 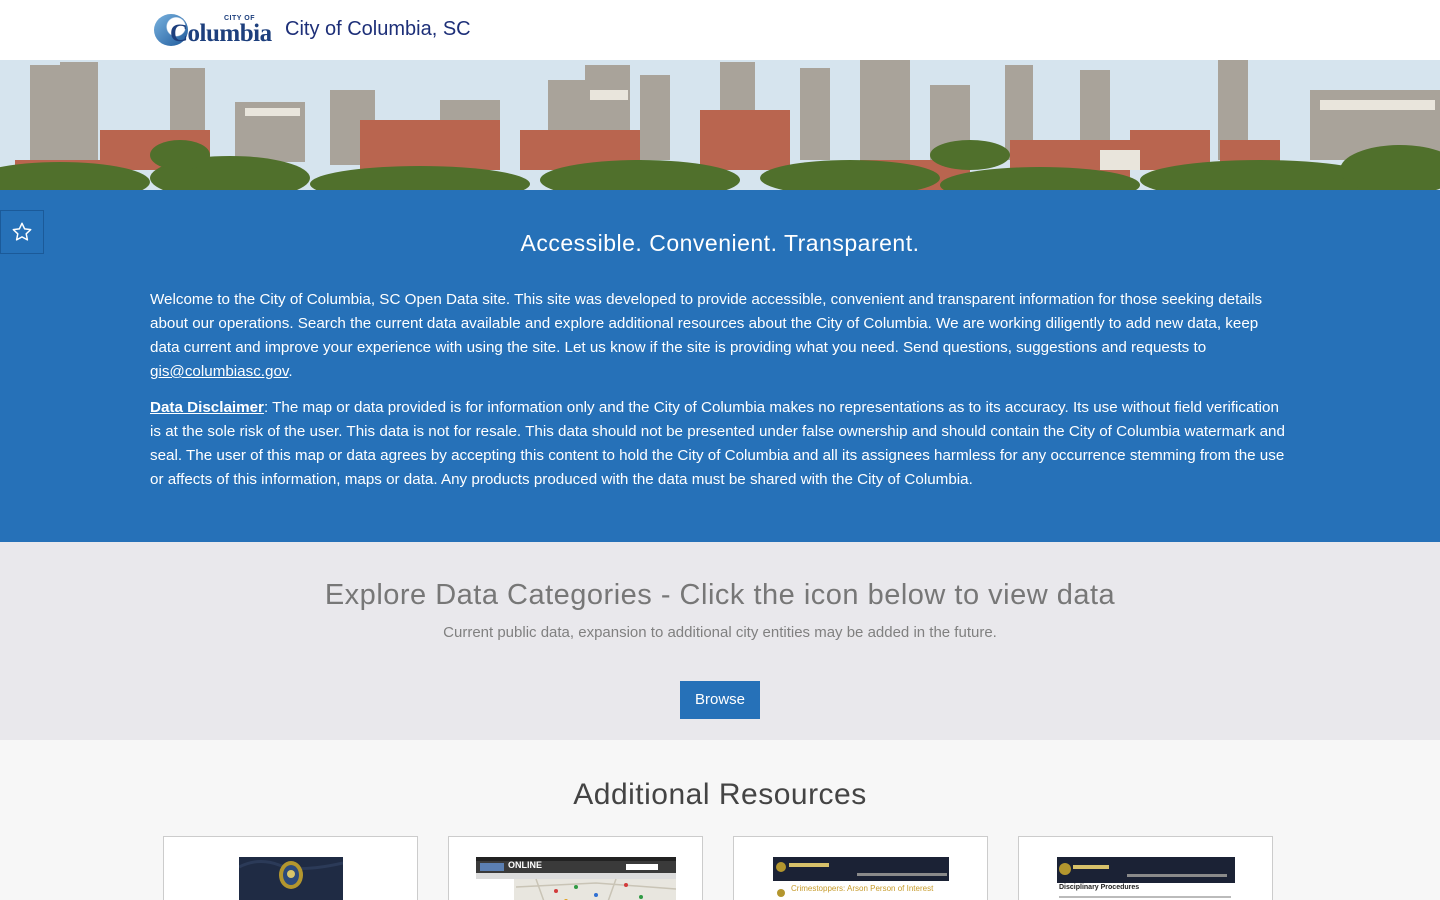 What do you see at coordinates (378, 29) in the screenshot?
I see `site-title: City of Columbia, SC` at bounding box center [378, 29].